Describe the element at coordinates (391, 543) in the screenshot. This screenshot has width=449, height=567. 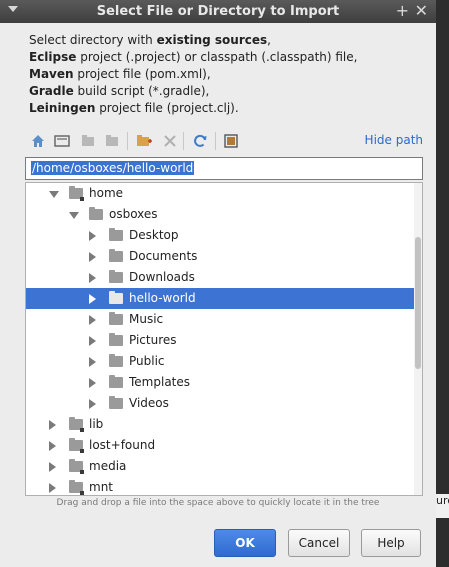
I see `help-button: Help` at that location.